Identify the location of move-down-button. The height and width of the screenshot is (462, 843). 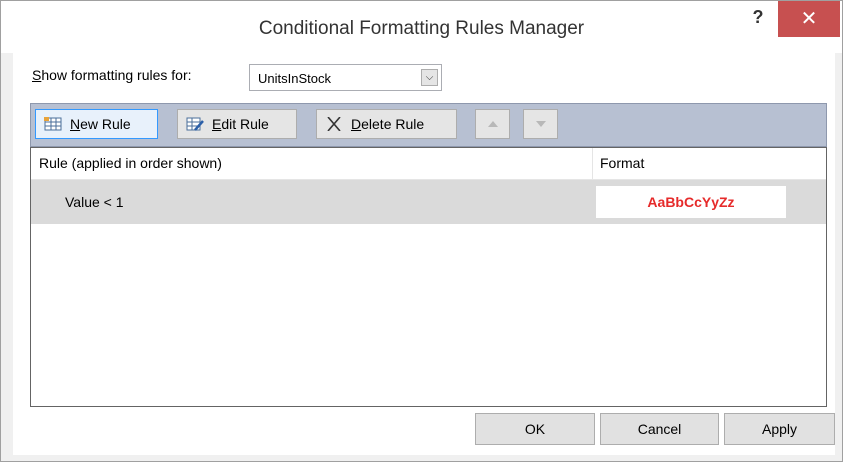
(540, 124).